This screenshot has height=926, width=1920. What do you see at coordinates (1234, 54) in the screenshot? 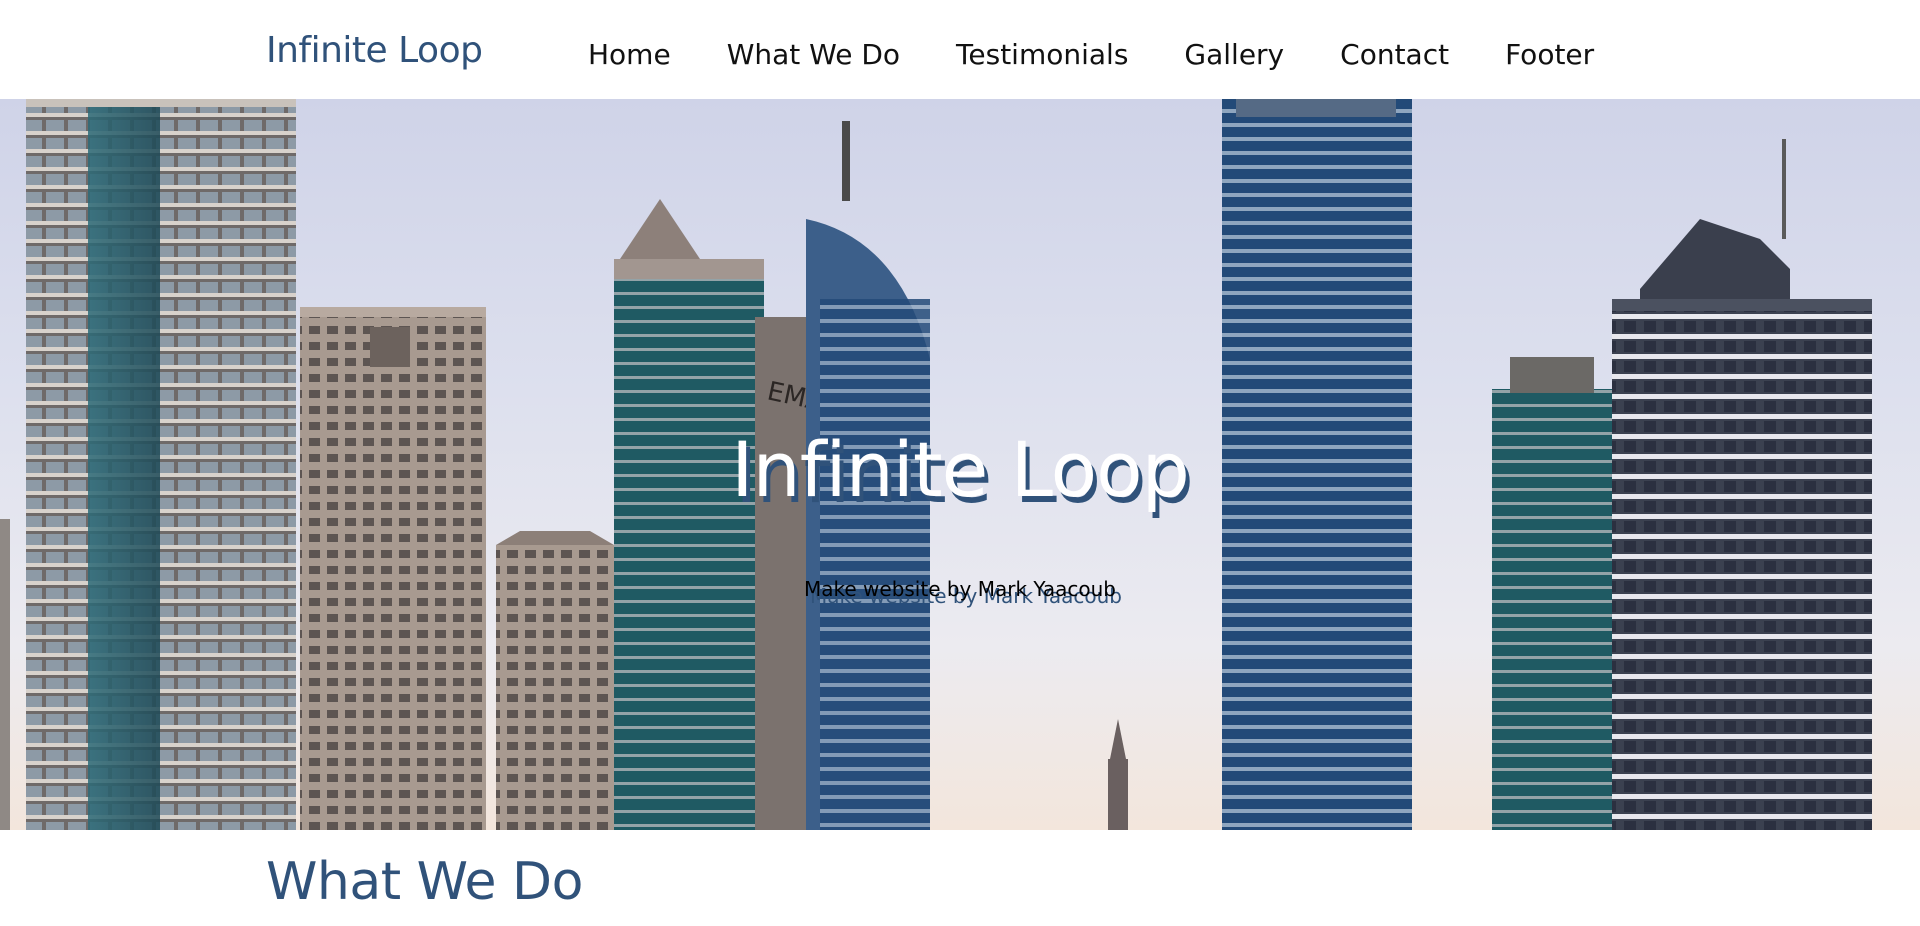
I see `nav-gallery-link: Gallery` at bounding box center [1234, 54].